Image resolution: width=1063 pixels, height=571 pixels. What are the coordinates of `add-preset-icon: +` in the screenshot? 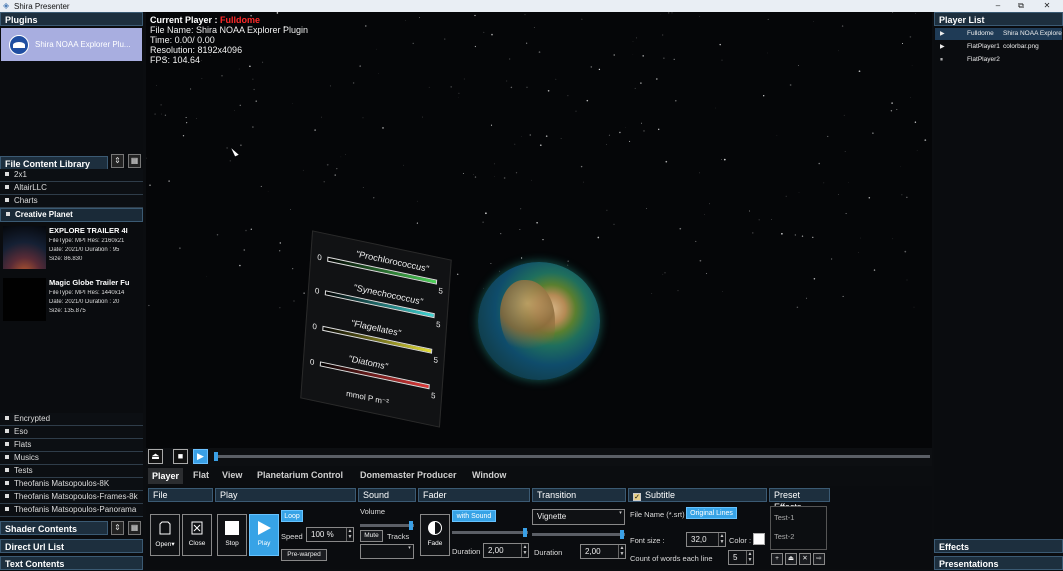 It's located at (777, 559).